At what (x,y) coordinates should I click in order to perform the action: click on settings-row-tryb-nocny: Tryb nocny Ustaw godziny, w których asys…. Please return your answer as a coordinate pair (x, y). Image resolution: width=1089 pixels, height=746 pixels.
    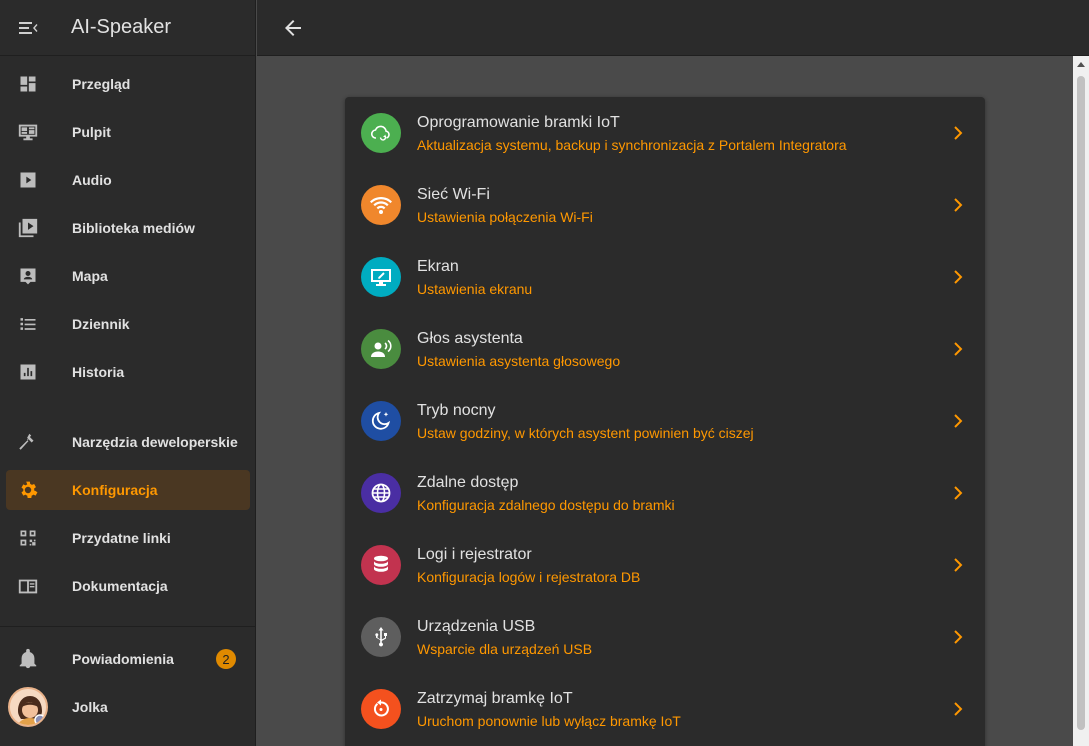
    Looking at the image, I should click on (665, 421).